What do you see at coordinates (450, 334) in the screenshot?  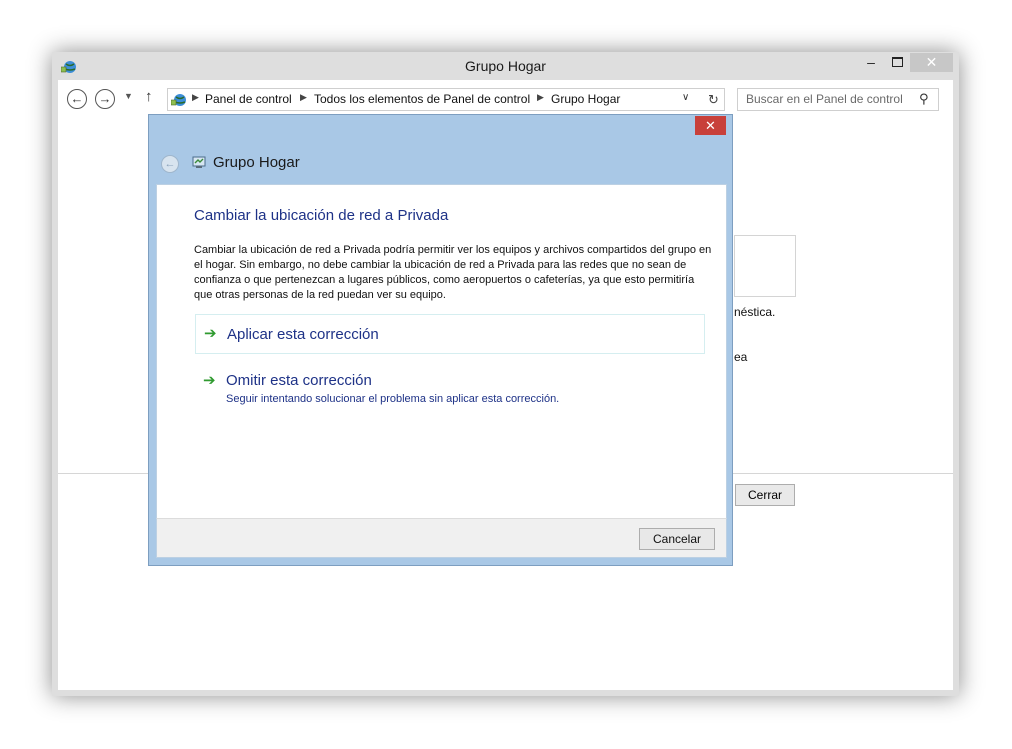 I see `apply-fix-option: ➔ Aplicar esta corrección` at bounding box center [450, 334].